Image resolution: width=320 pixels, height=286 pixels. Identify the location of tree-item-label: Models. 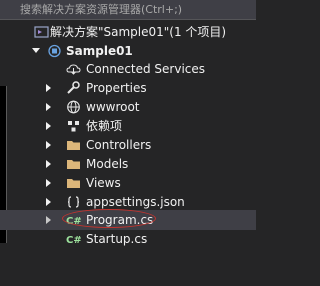
(107, 164).